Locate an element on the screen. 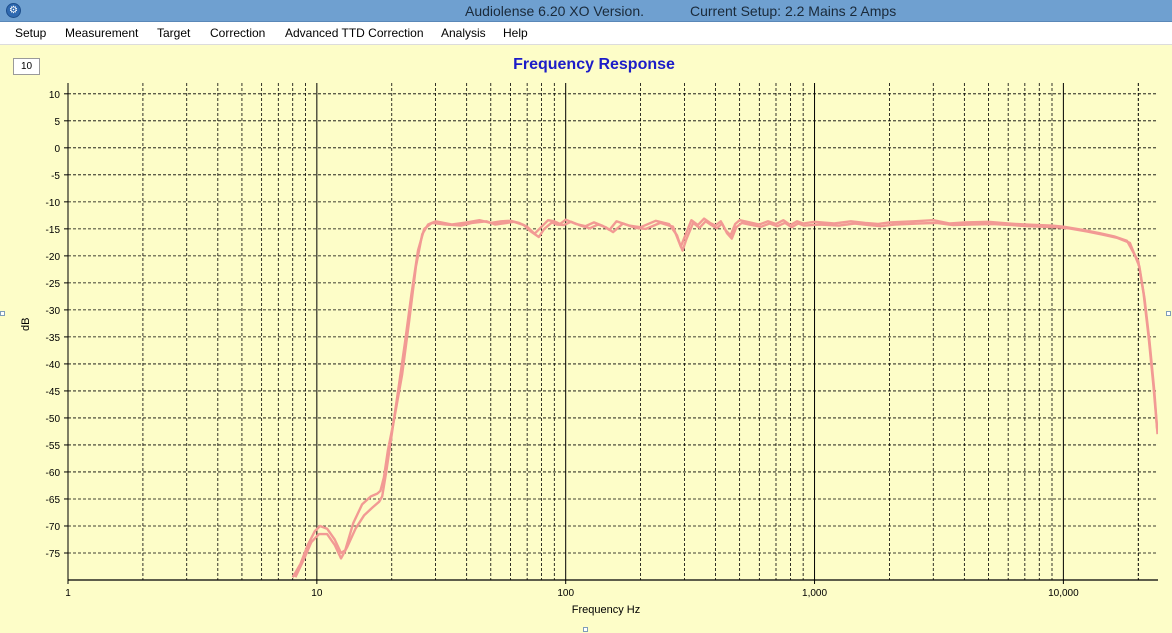 This screenshot has height=633, width=1172. y-tick-label: -70 is located at coordinates (53, 527).